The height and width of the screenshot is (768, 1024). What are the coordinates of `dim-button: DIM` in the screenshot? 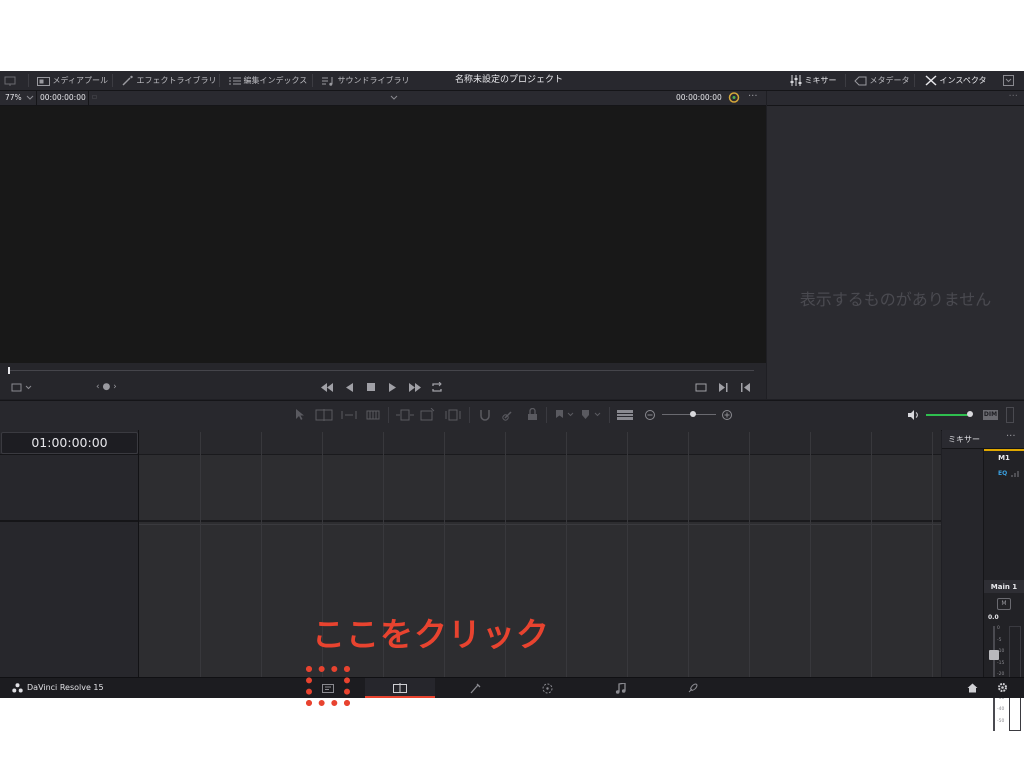 It's located at (990, 415).